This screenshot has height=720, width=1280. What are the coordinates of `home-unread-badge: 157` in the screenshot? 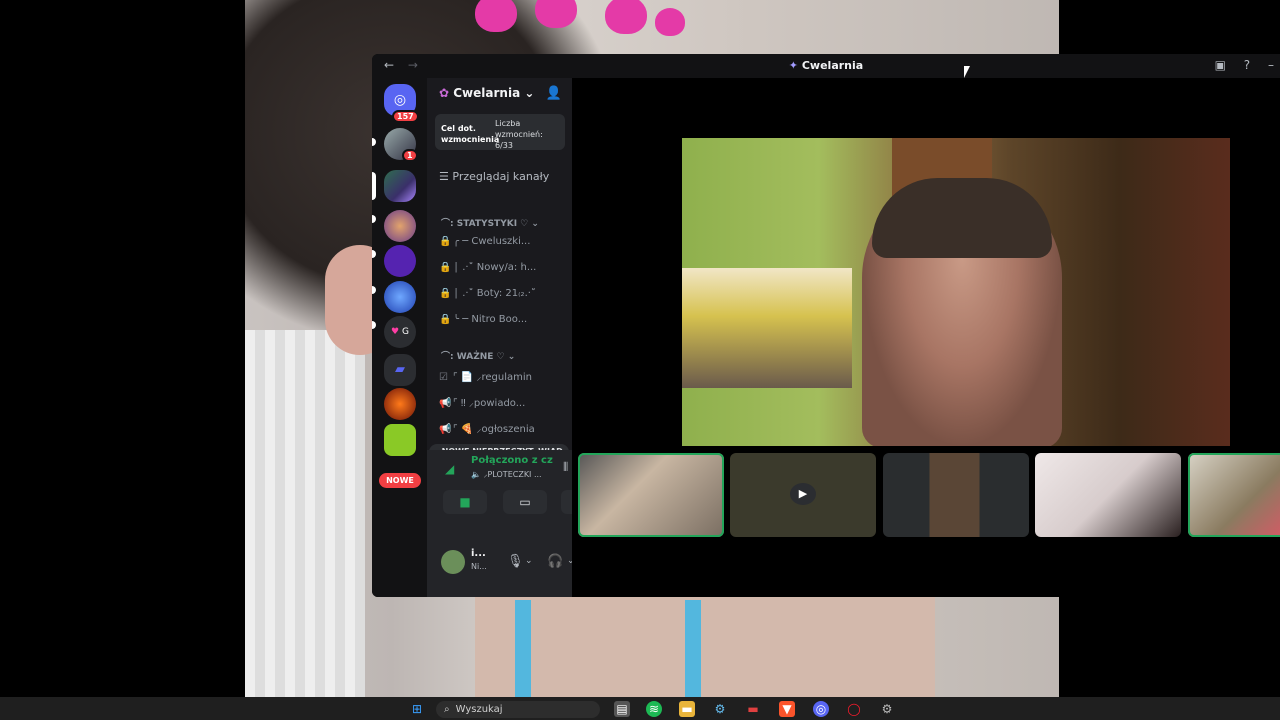 It's located at (405, 116).